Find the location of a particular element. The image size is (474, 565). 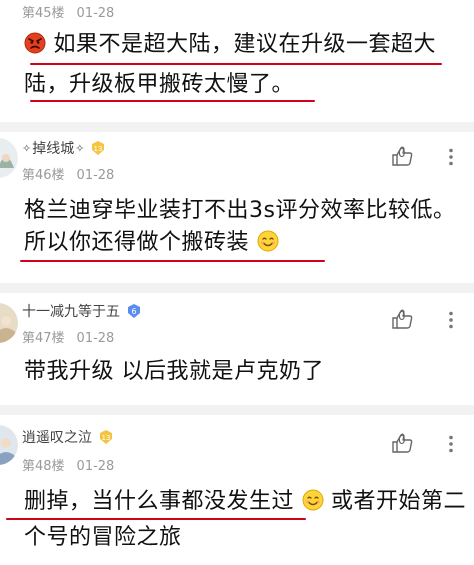

floor-number: 第45楼 is located at coordinates (43, 13).